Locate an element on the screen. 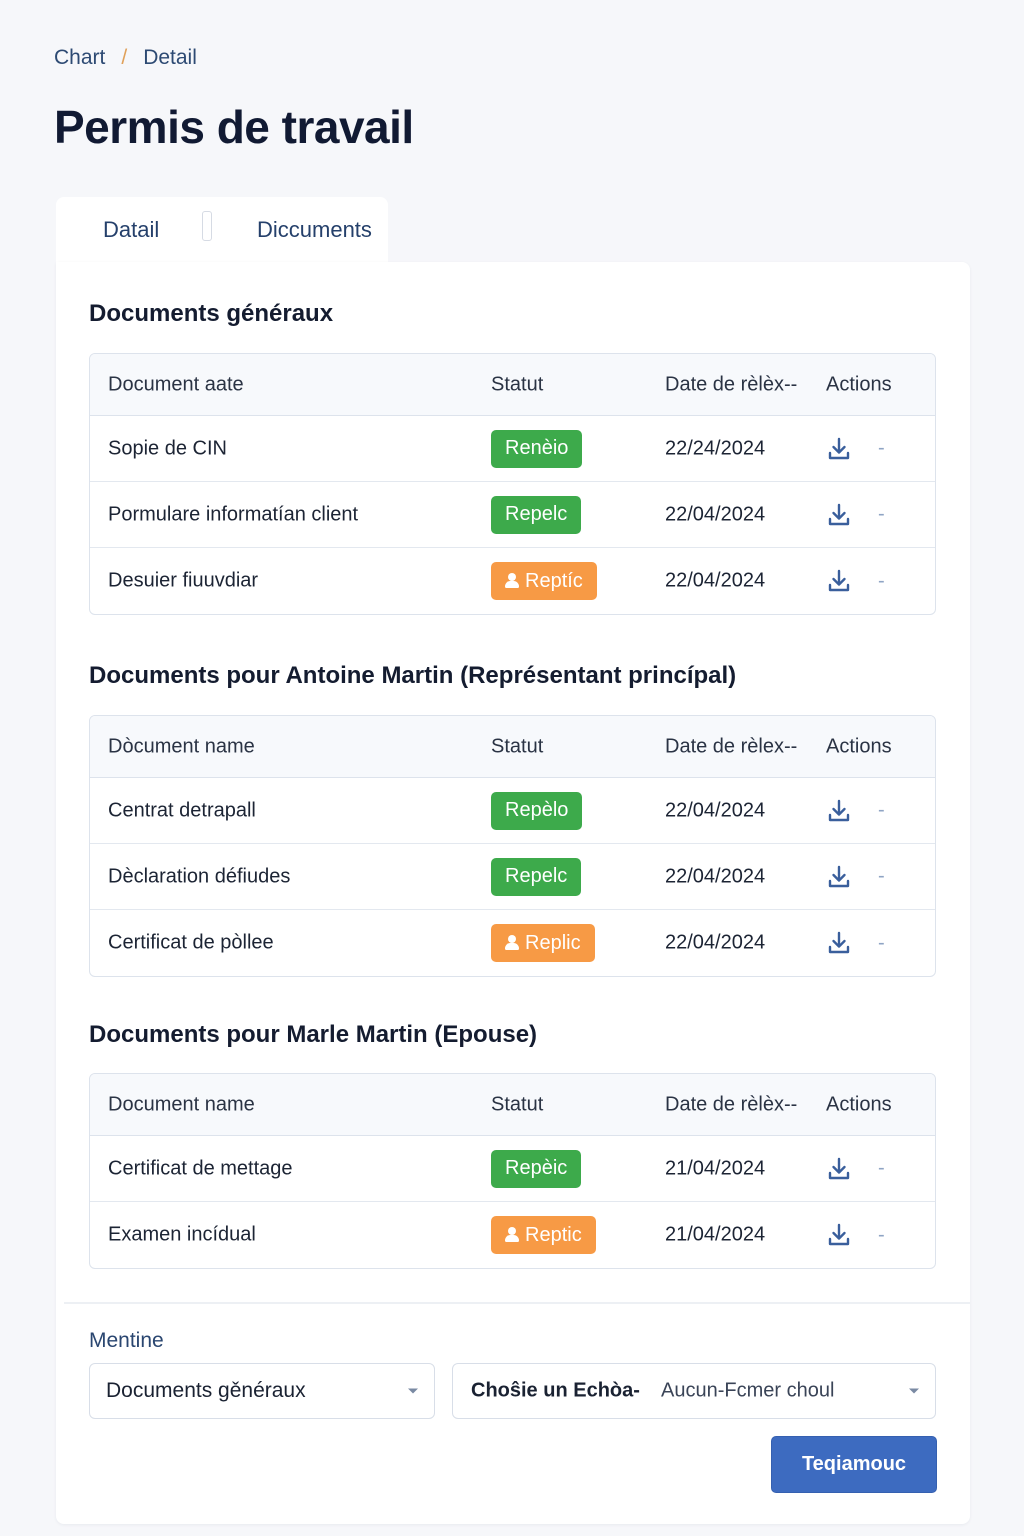 This screenshot has width=1024, height=1536. table-row: Certificat de pòllee Replic 22/04/2024 - is located at coordinates (512, 943).